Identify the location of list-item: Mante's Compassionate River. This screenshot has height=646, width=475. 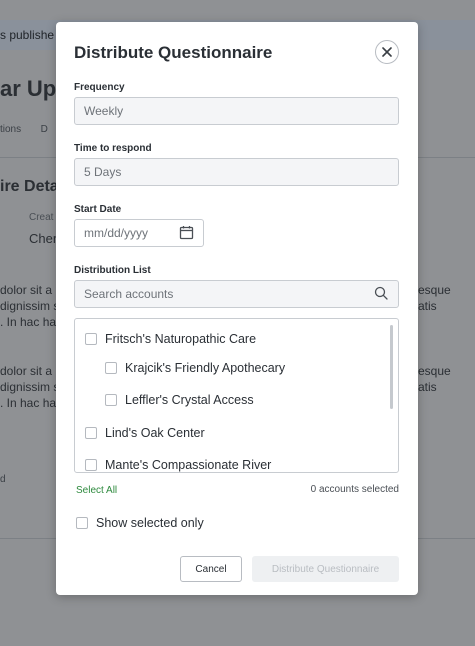
(178, 465).